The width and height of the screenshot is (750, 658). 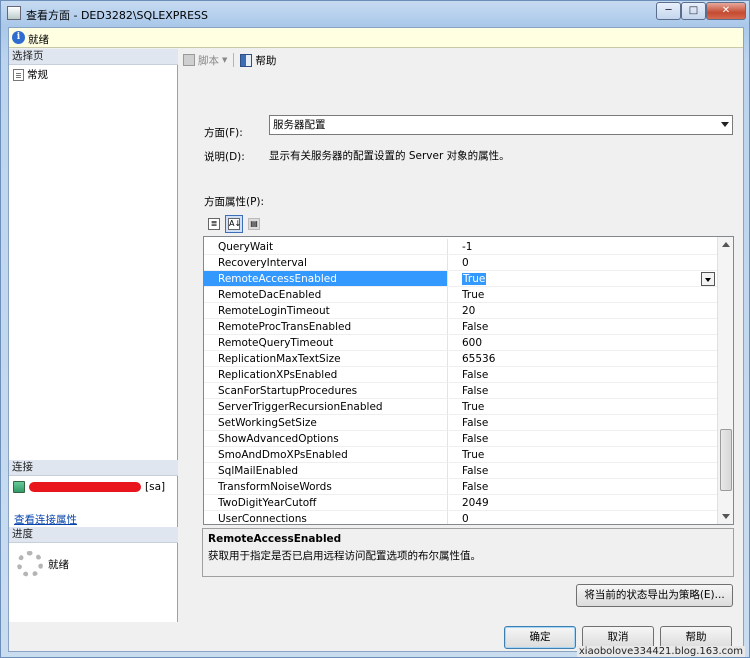 I want to click on property-row: ScanForStartupProcedures False, so click(x=461, y=391).